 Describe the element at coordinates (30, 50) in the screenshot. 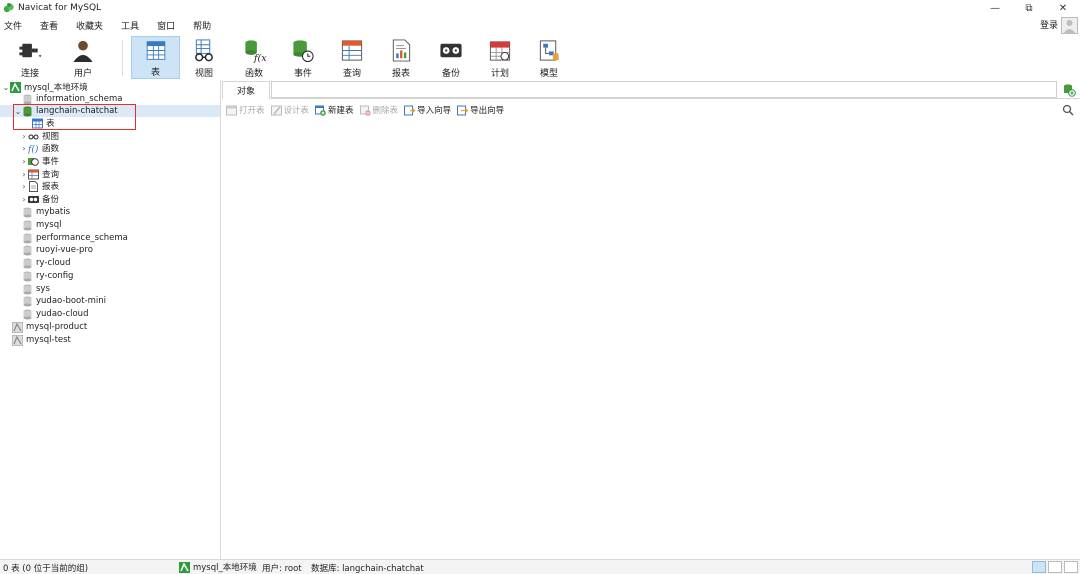

I see `plug-icon` at that location.